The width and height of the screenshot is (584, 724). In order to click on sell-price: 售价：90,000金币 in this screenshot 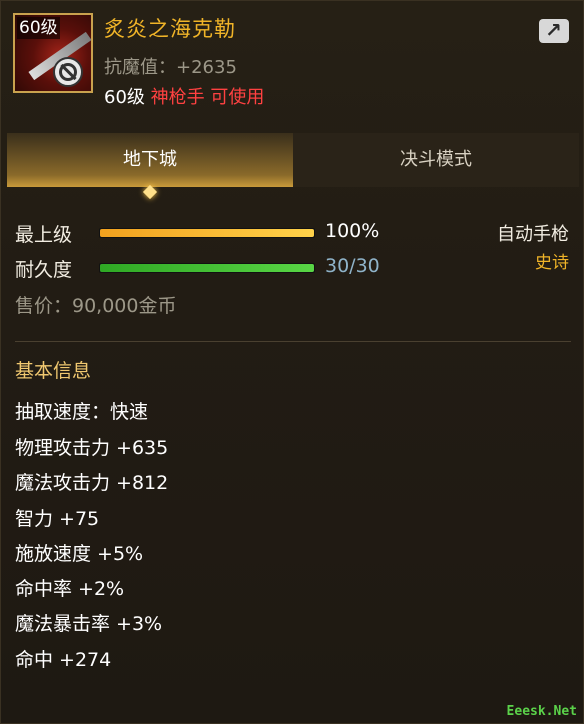, I will do `click(96, 306)`.